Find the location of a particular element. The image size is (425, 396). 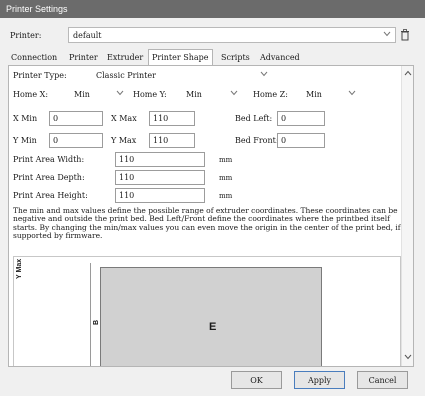

home-x-dropdown: Min is located at coordinates (97, 94).